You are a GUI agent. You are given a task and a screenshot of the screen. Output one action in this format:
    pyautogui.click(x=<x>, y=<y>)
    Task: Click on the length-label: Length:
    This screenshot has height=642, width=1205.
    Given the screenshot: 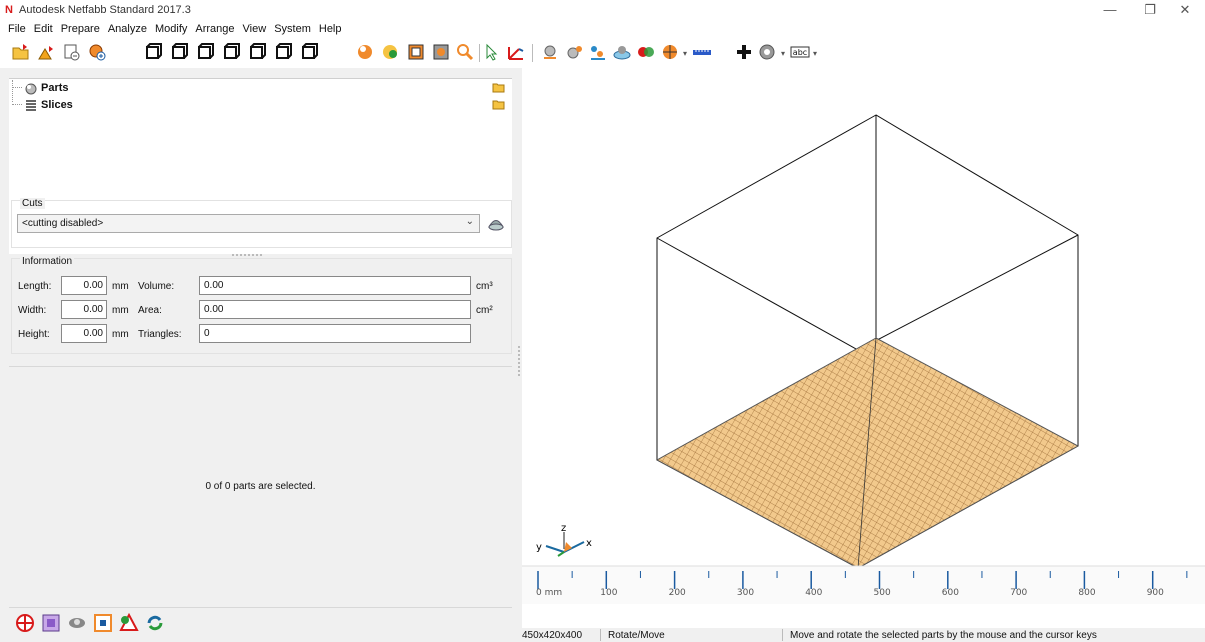 What is the action you would take?
    pyautogui.click(x=35, y=286)
    